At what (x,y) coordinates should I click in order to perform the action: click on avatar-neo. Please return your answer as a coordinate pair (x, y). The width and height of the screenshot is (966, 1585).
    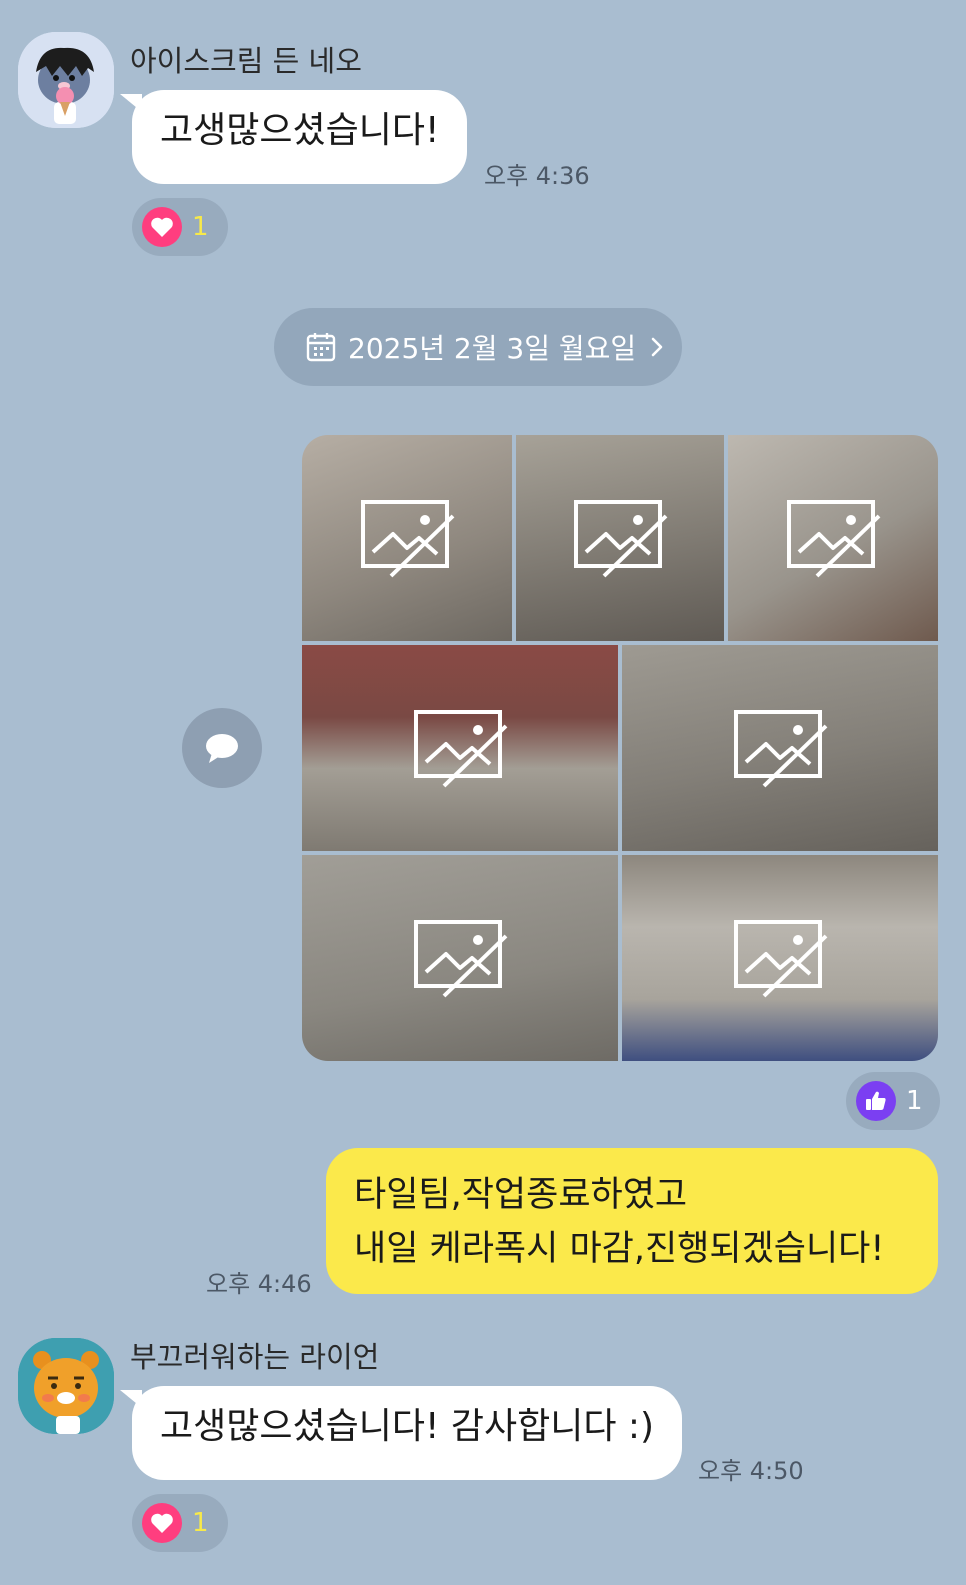
    Looking at the image, I should click on (66, 80).